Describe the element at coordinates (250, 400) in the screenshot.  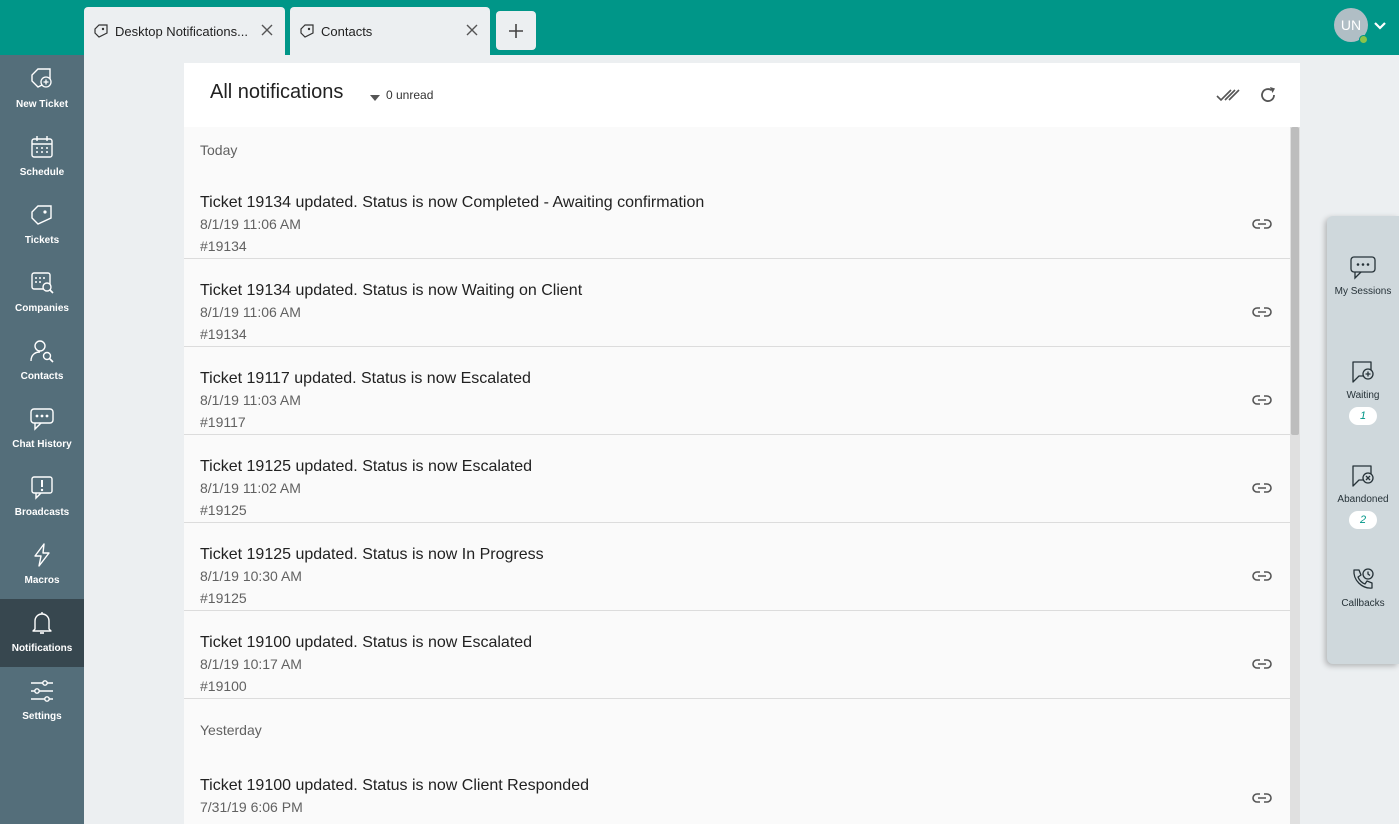
I see `notification-time: 8/1/19 11:03 AM` at that location.